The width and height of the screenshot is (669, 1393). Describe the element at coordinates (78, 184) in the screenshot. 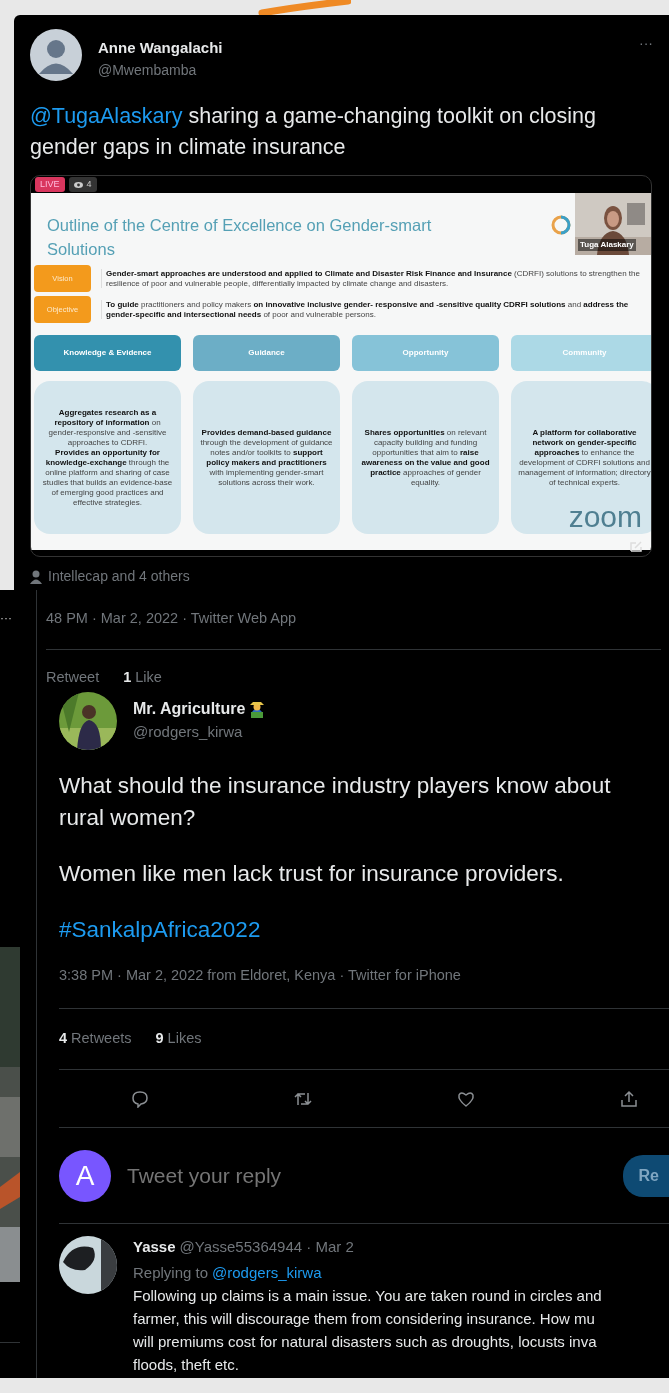

I see `eye-icon` at that location.